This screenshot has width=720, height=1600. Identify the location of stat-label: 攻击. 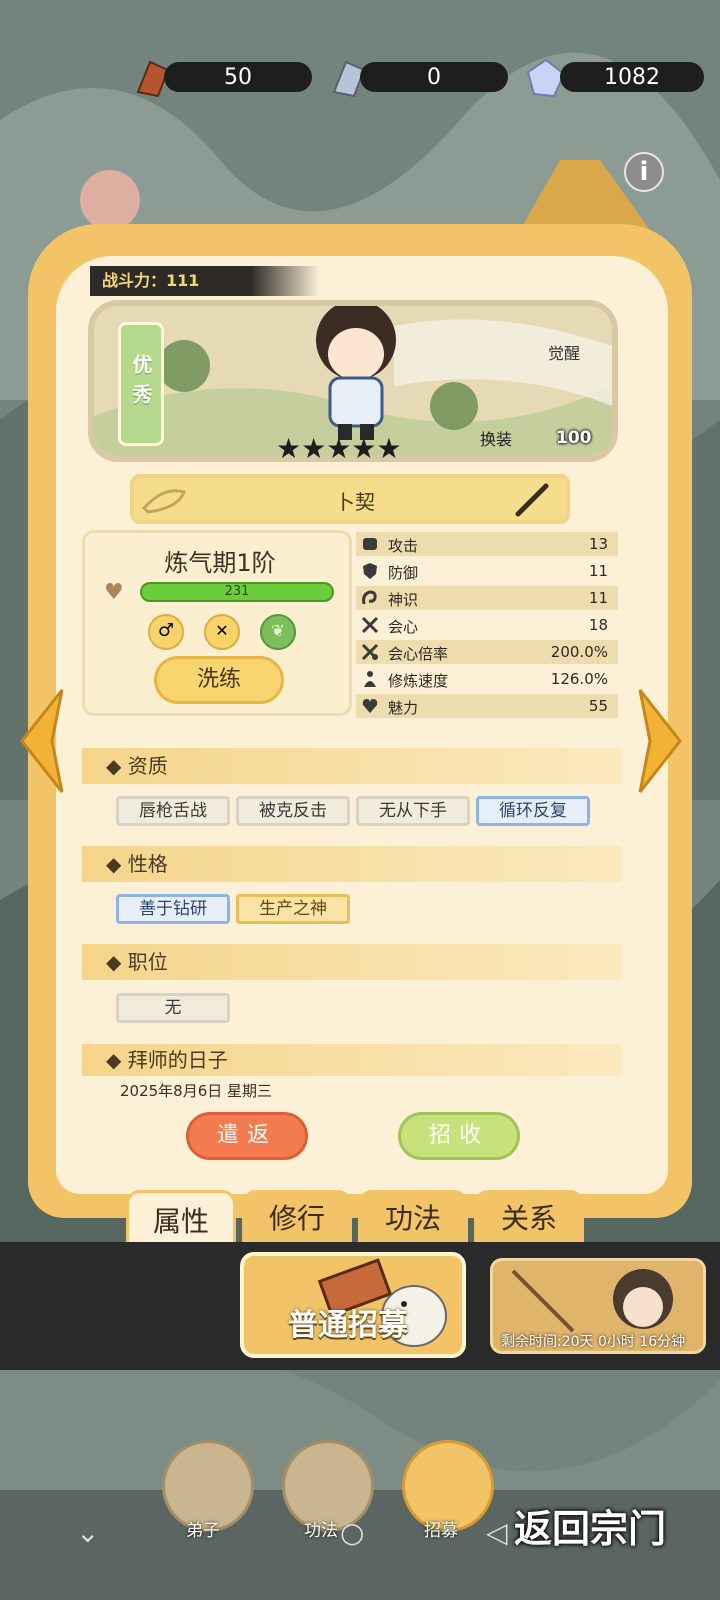
(403, 546).